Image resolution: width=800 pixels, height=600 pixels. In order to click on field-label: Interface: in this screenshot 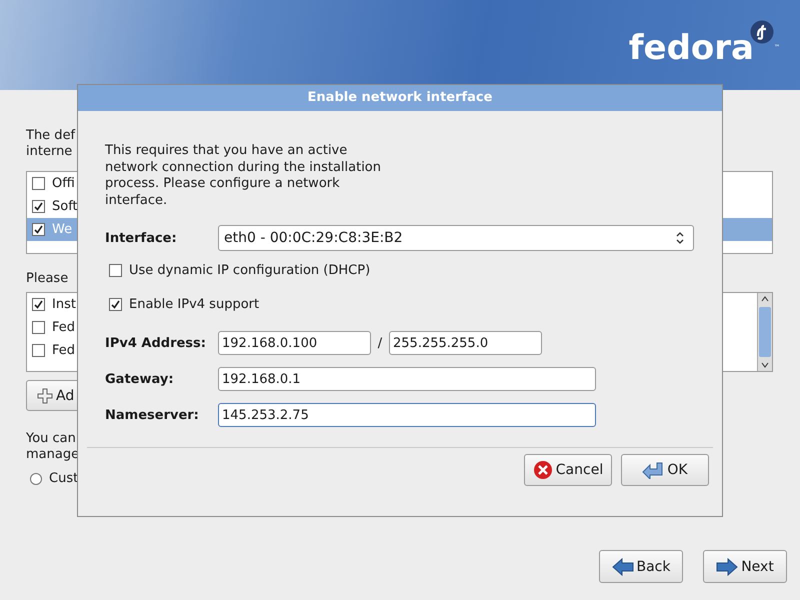, I will do `click(141, 238)`.